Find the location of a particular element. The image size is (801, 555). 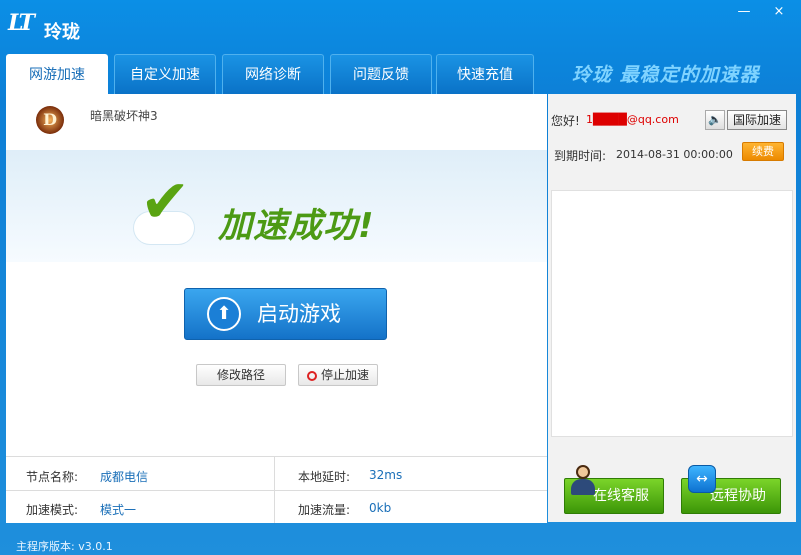

diablo-game-icon: D is located at coordinates (50, 120).